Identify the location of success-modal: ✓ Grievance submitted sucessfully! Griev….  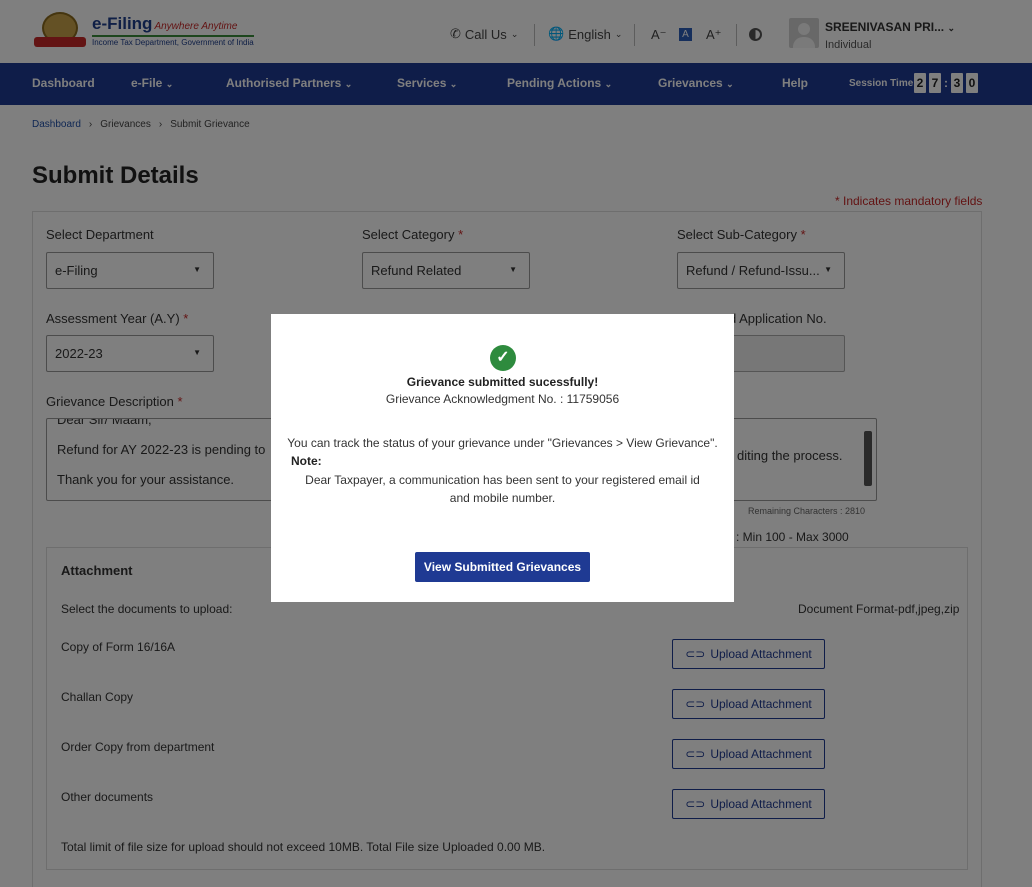
(502, 458).